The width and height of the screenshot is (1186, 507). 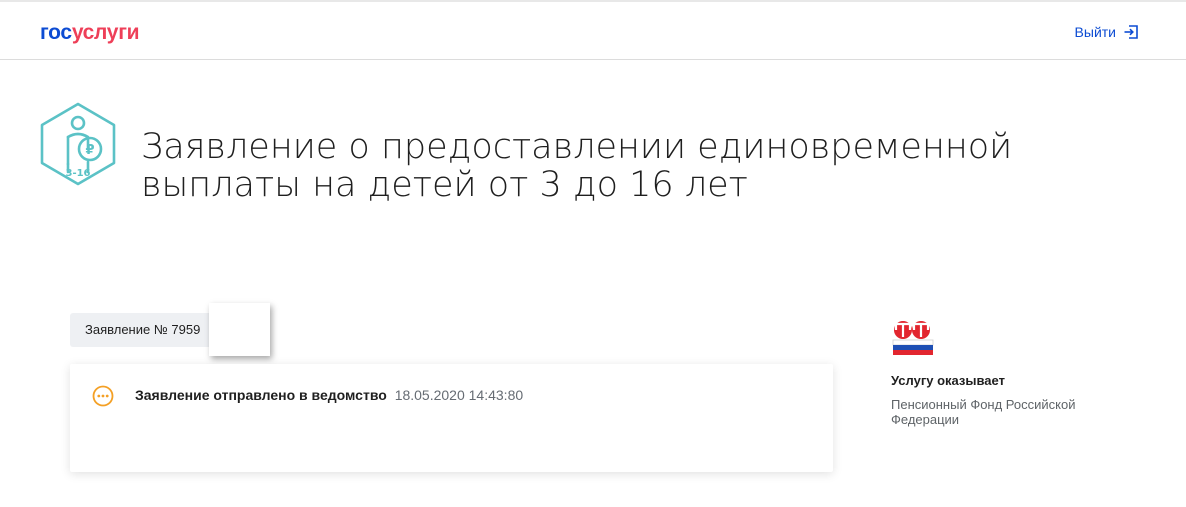 What do you see at coordinates (593, 31) in the screenshot?
I see `site-header: госуслуги Выйти` at bounding box center [593, 31].